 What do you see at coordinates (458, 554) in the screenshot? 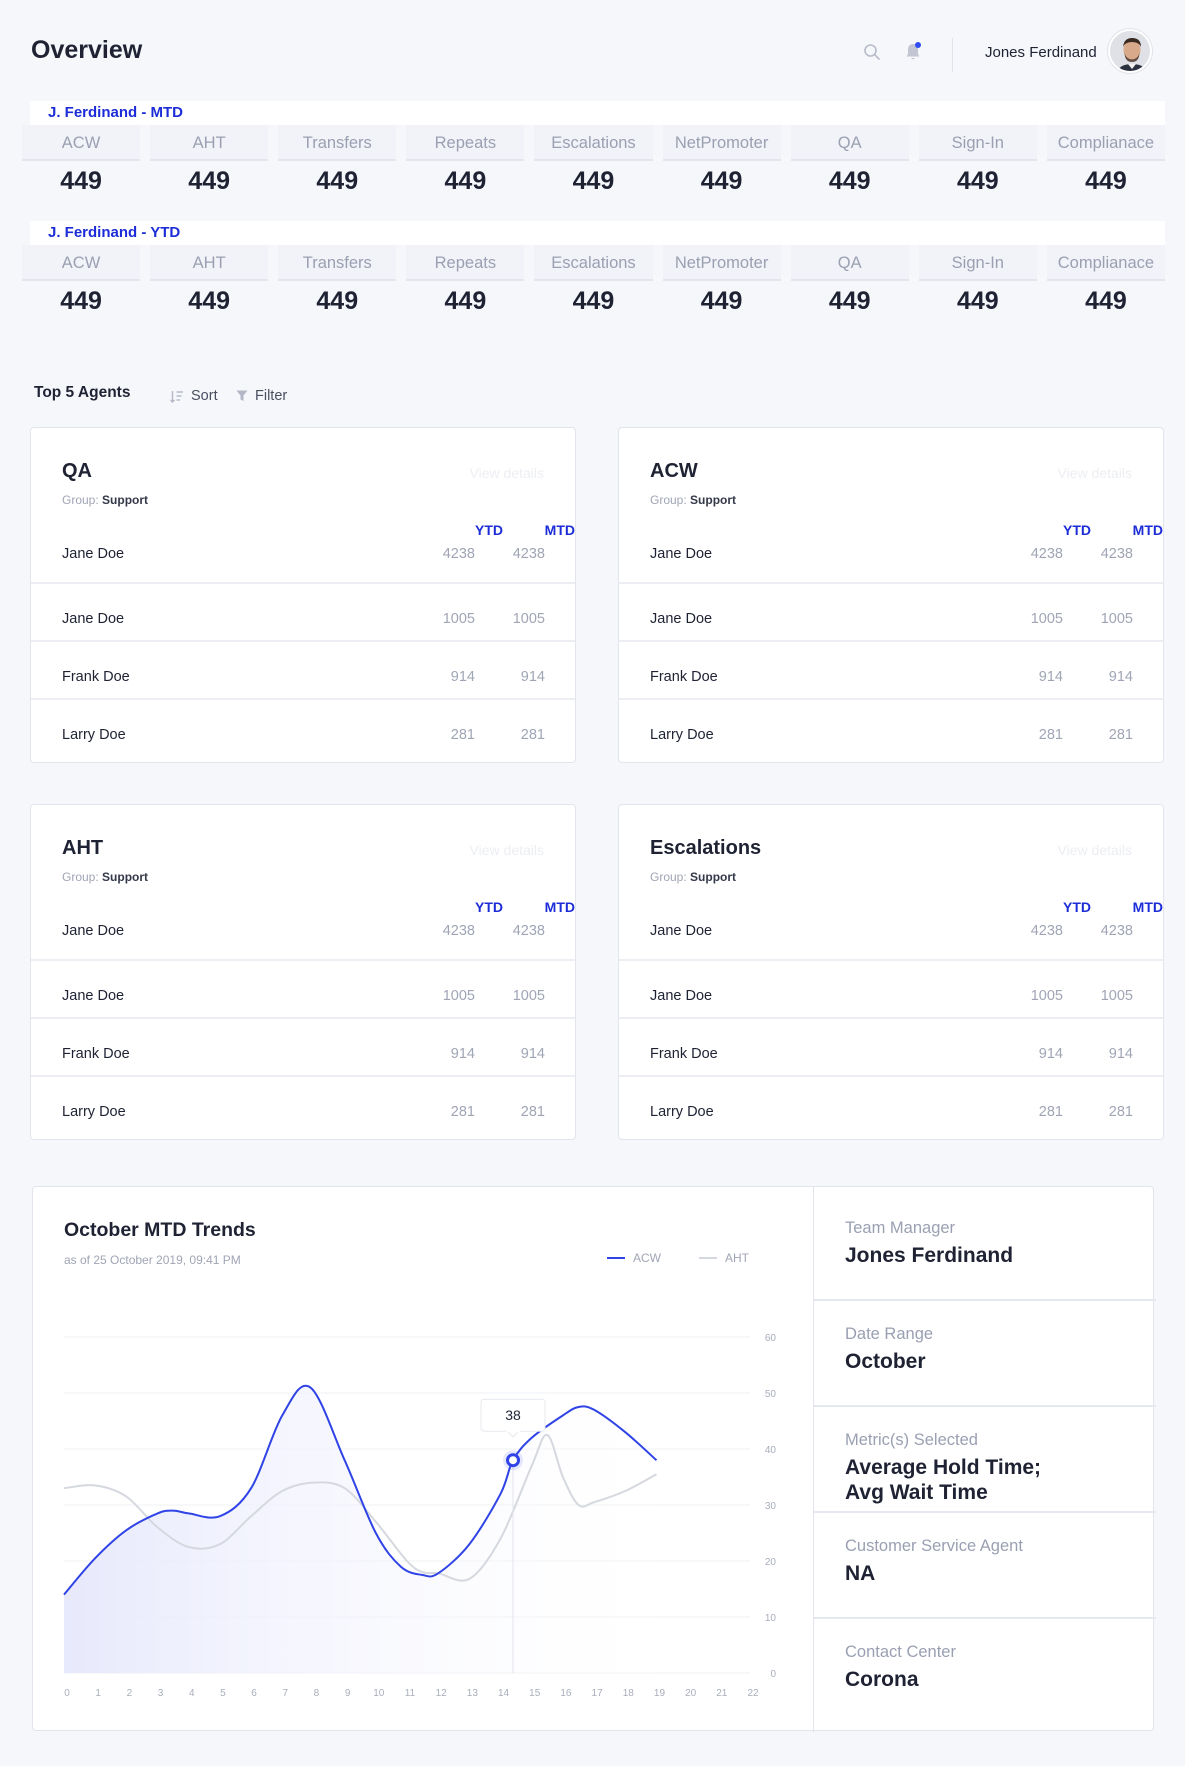
I see `agent-ytd: 4238` at bounding box center [458, 554].